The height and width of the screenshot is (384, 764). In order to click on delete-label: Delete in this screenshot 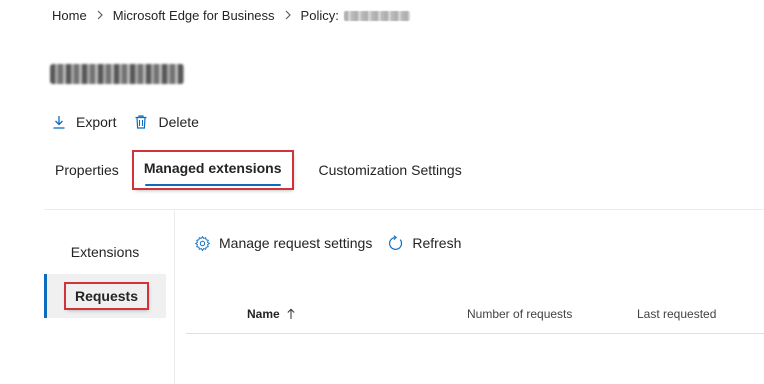, I will do `click(178, 122)`.